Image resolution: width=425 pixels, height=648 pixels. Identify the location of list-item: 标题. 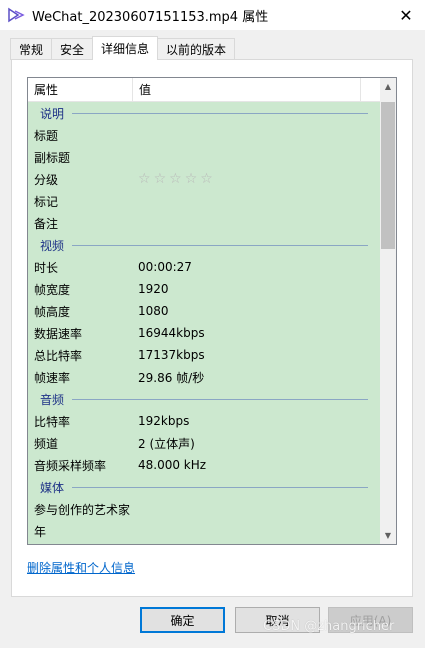
(204, 135).